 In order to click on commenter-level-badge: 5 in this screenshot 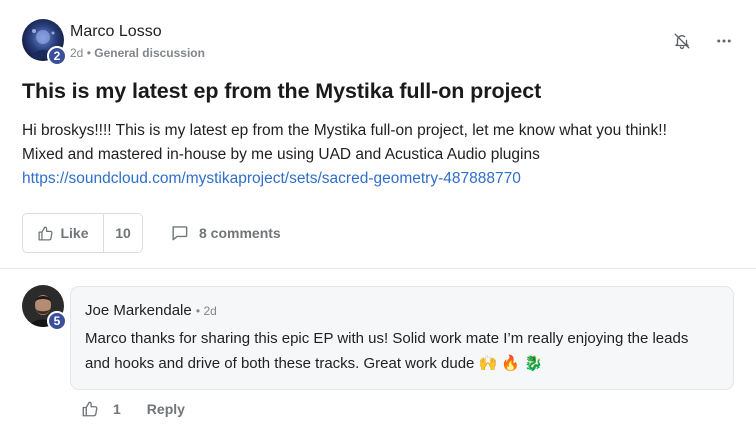, I will do `click(57, 321)`.